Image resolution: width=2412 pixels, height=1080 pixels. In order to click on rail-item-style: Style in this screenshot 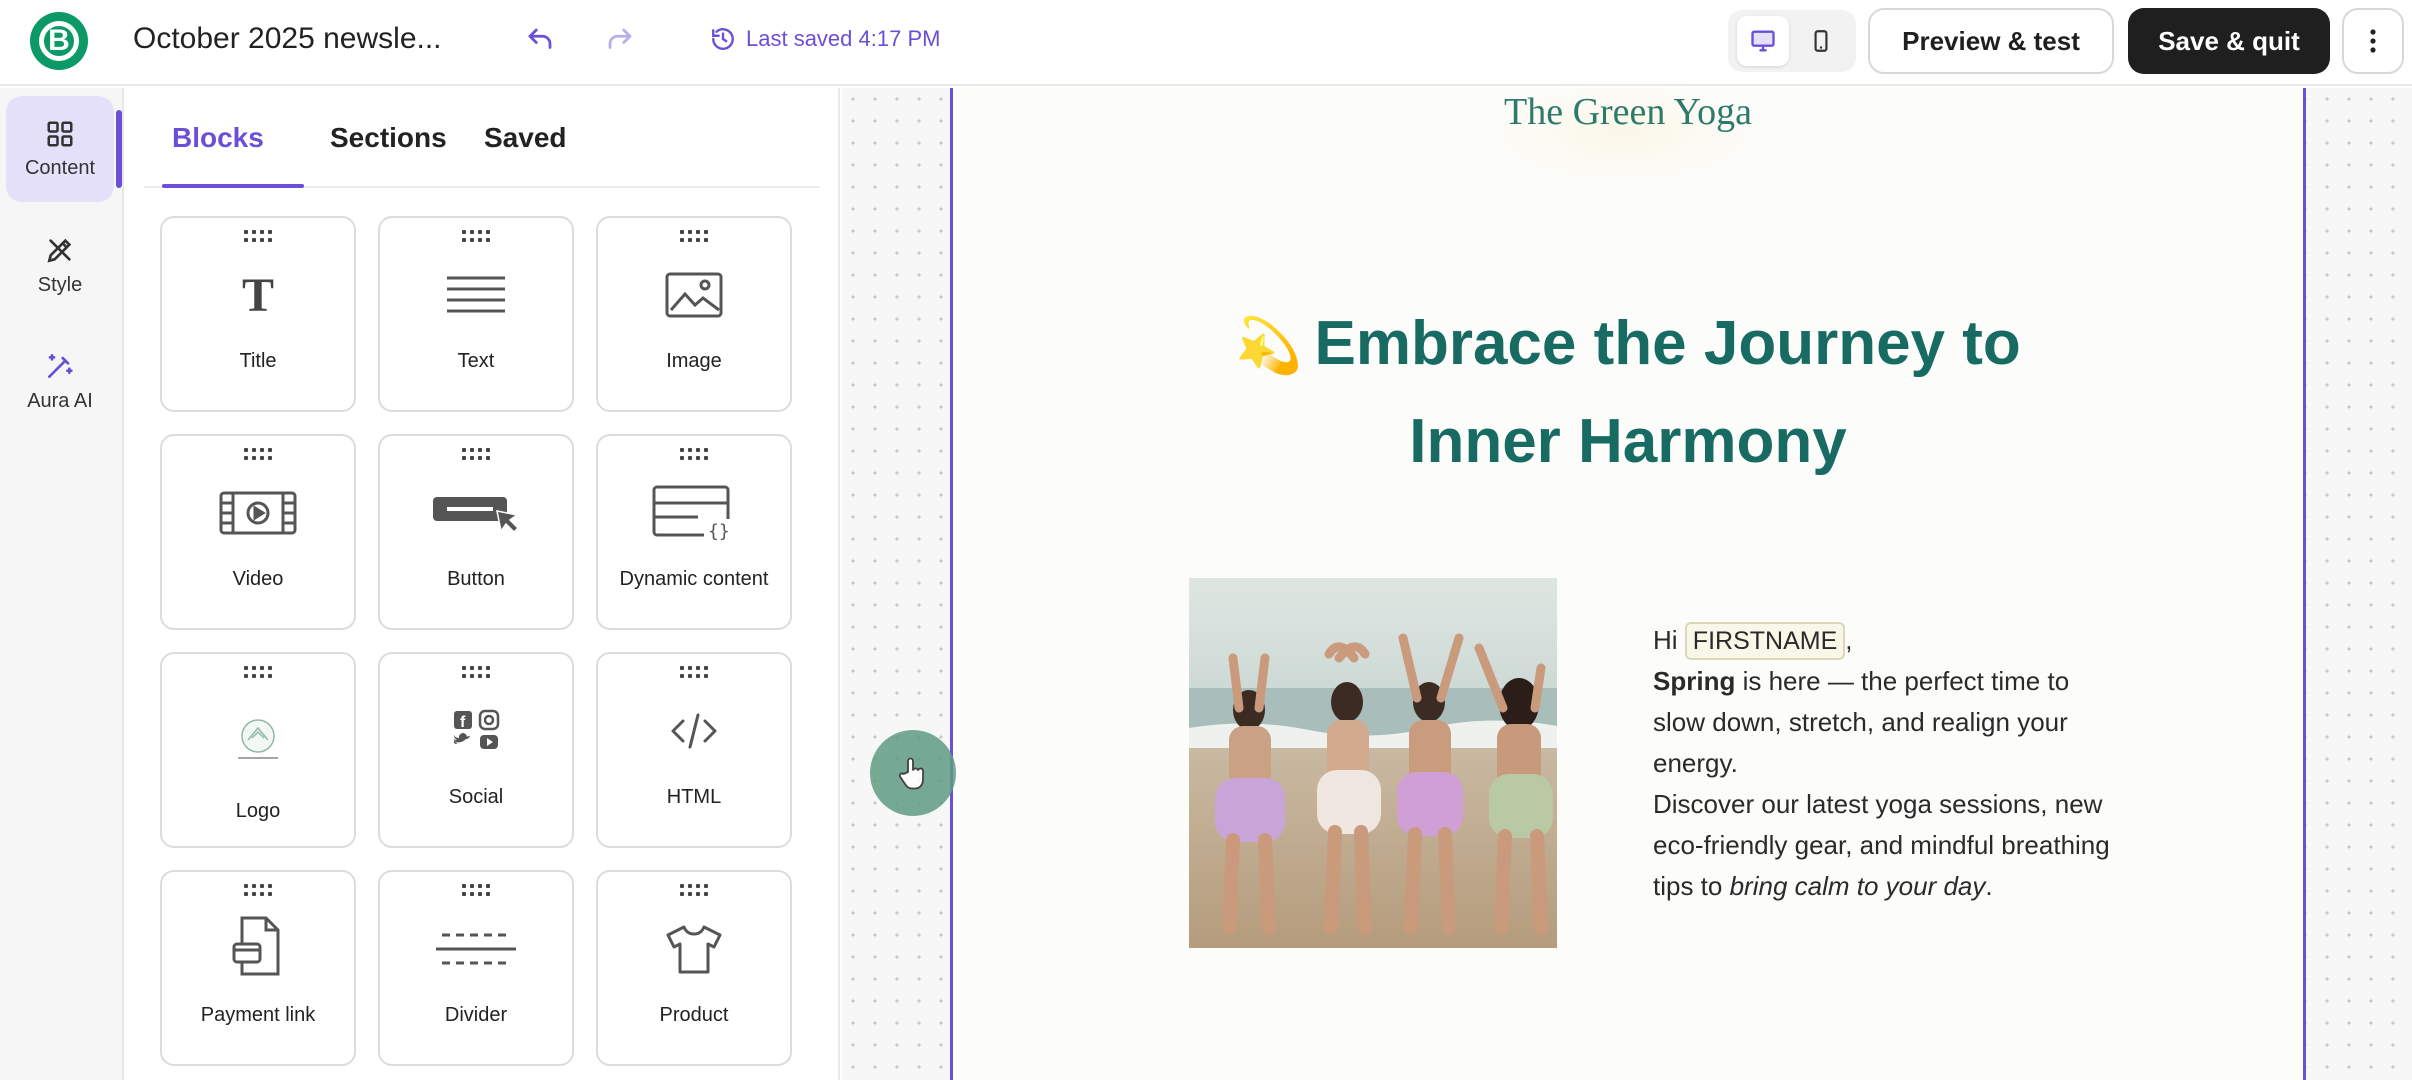, I will do `click(60, 265)`.